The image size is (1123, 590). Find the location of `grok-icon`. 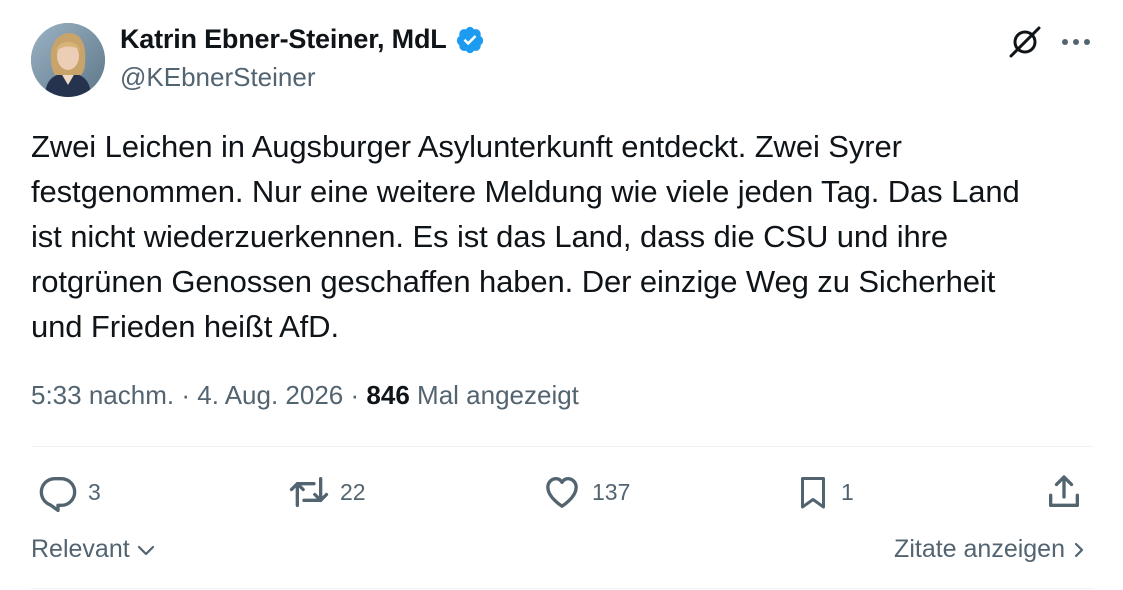

grok-icon is located at coordinates (1025, 42).